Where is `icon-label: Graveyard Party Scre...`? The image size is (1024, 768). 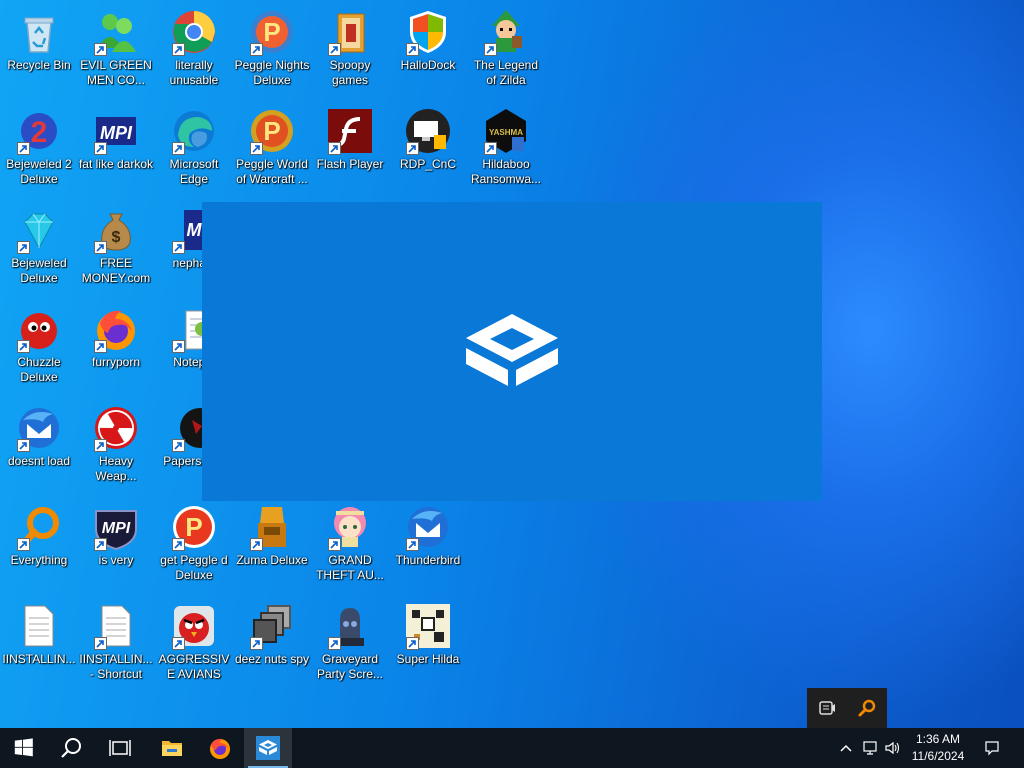 icon-label: Graveyard Party Scre... is located at coordinates (350, 666).